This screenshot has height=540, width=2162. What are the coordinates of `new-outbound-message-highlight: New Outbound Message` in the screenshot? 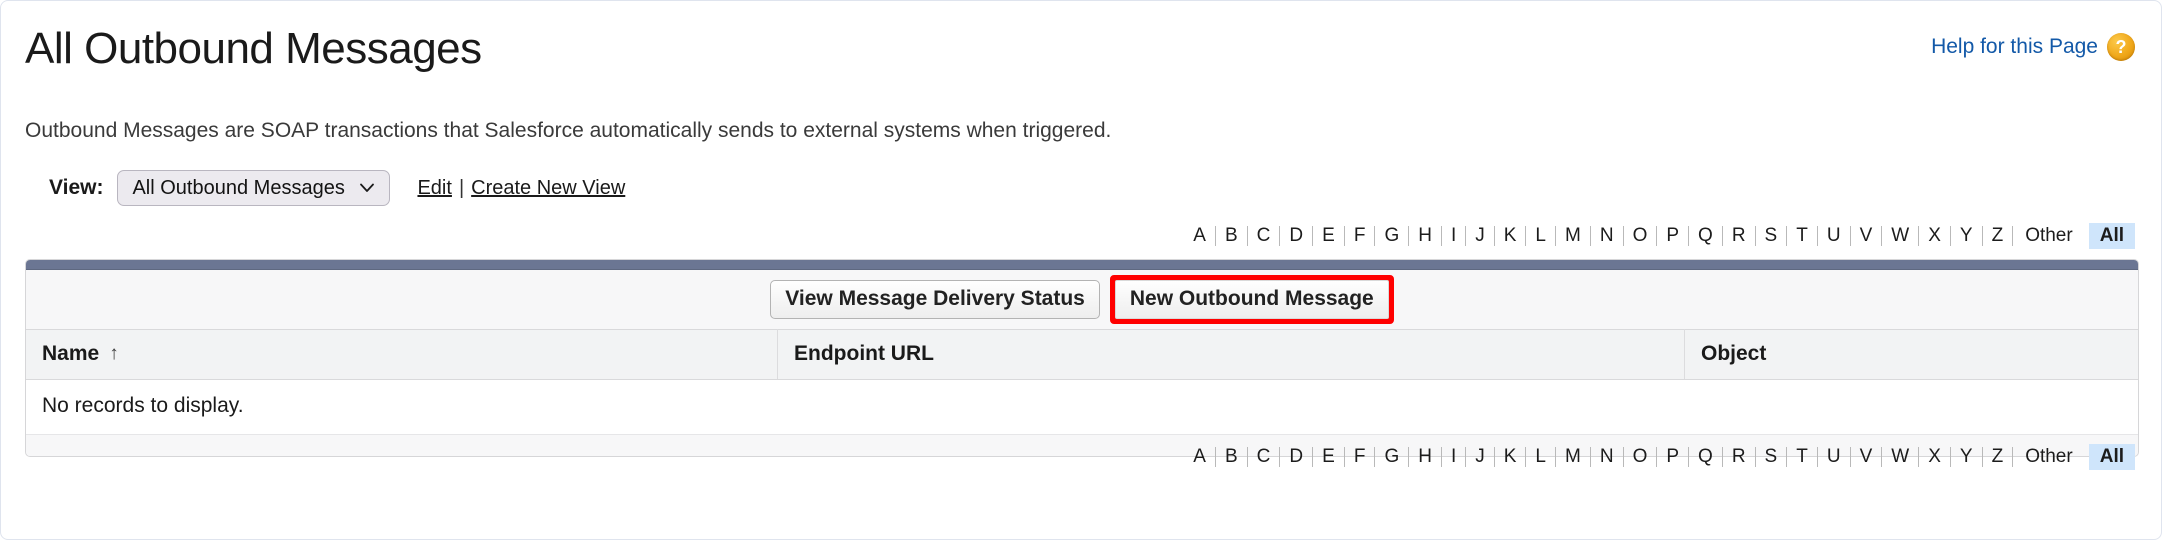 It's located at (1251, 299).